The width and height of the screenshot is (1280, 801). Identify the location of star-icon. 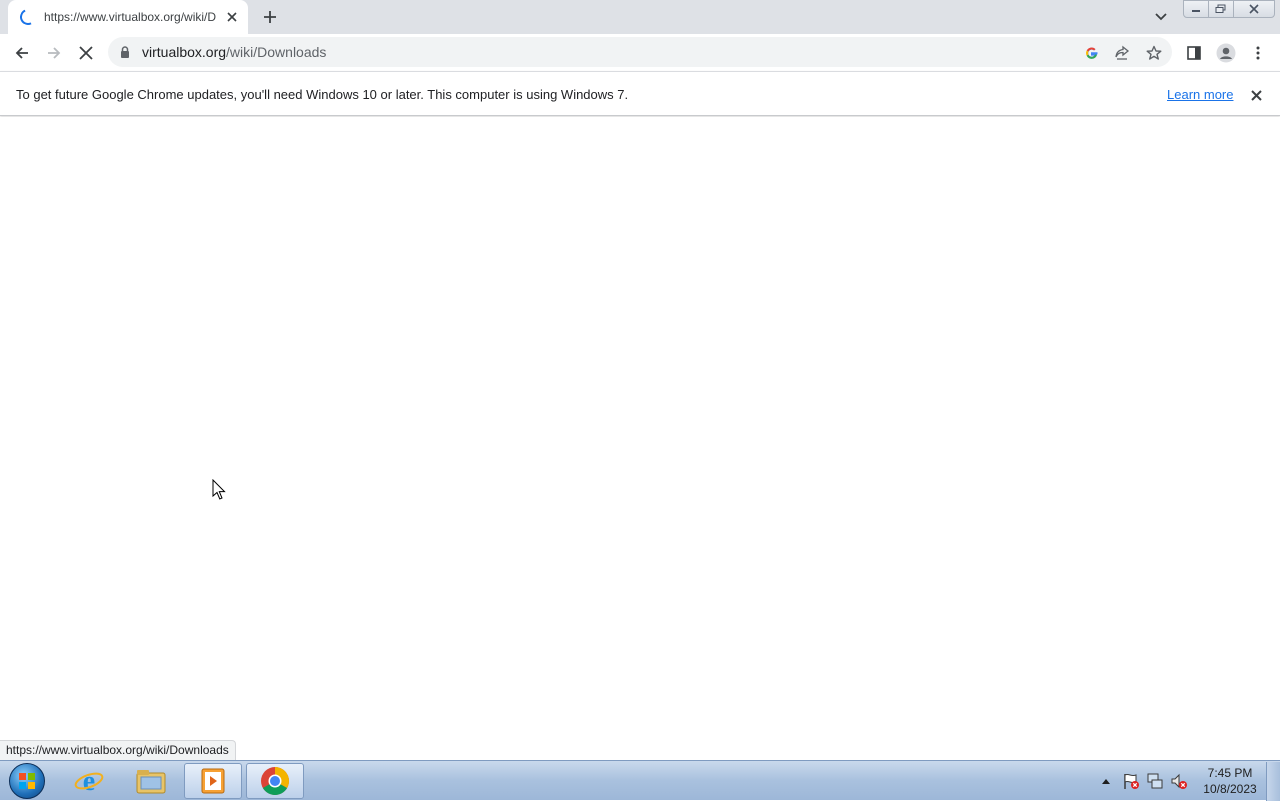
(1154, 52).